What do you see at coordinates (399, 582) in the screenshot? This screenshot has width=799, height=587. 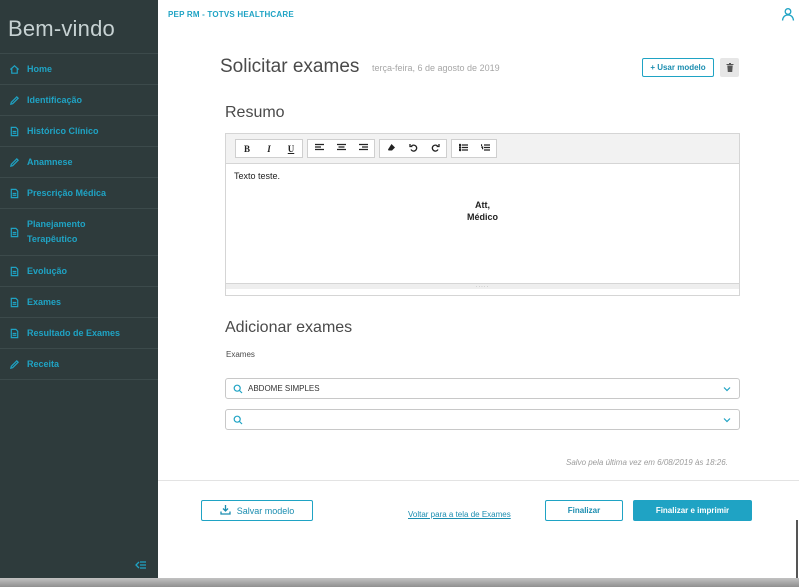 I see `window-bottom-shadow` at bounding box center [399, 582].